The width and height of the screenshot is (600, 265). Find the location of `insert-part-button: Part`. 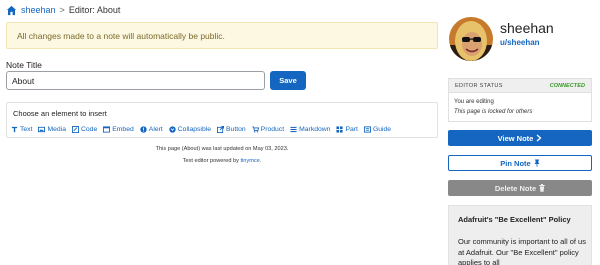

insert-part-button: Part is located at coordinates (347, 129).